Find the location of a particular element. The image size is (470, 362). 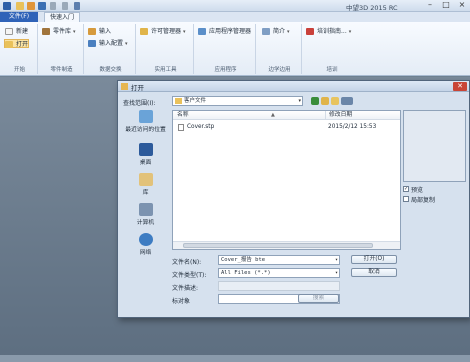

filetype-select: All Files (*.*) ▾ is located at coordinates (279, 273).